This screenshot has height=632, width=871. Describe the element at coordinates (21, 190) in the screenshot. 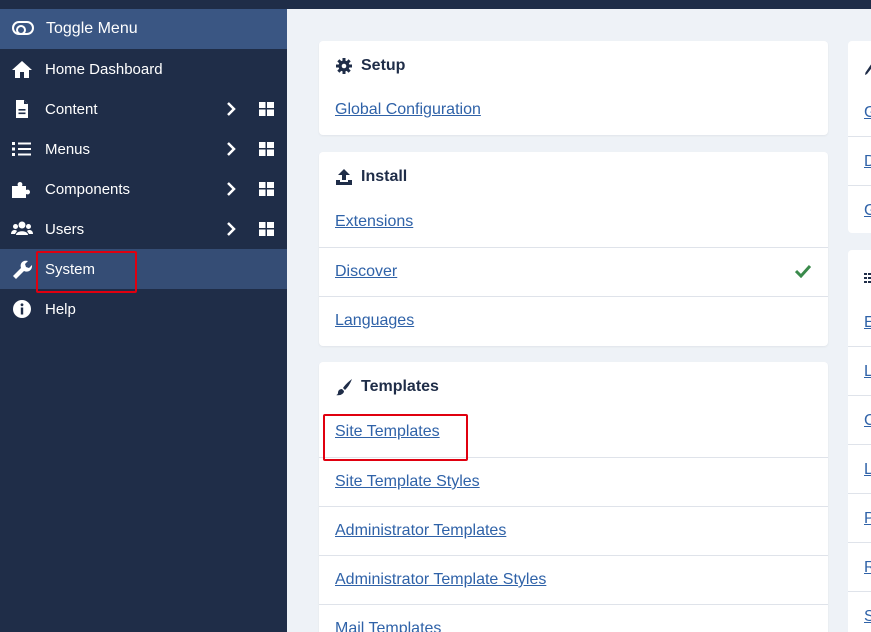

I see `puzzle-icon` at that location.